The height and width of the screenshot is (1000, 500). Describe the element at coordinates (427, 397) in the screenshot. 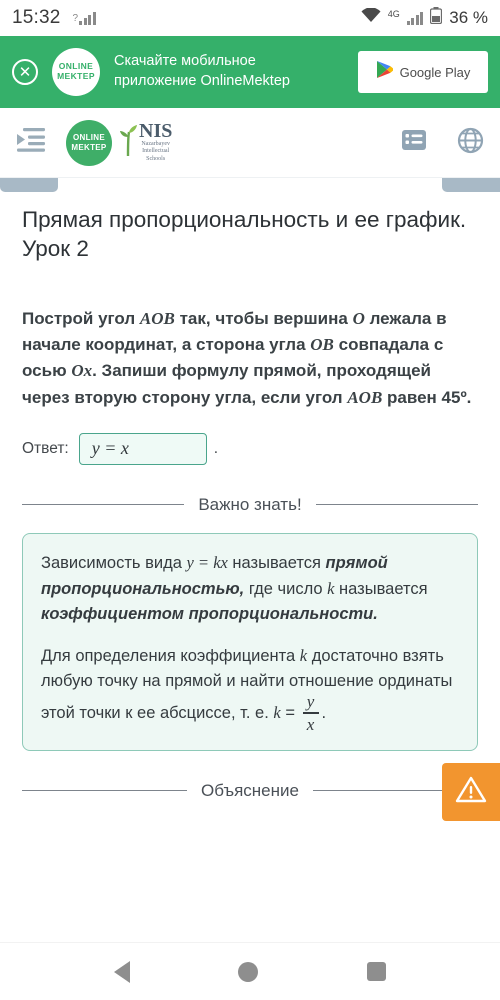

I see `task-text-6: равен 45º.` at that location.